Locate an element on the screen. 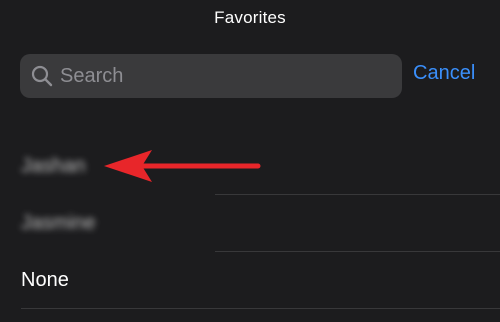 The width and height of the screenshot is (500, 322). list-item-label: Jashan is located at coordinates (53, 166).